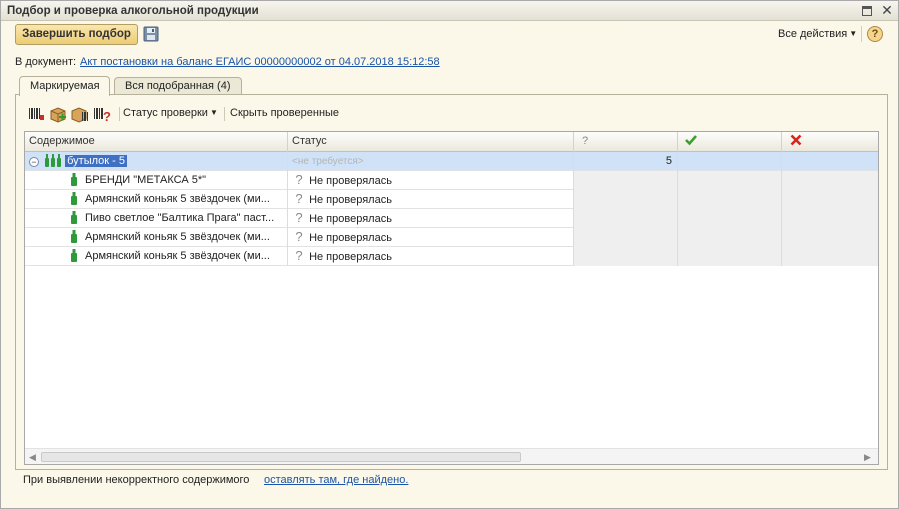 This screenshot has width=899, height=509. What do you see at coordinates (336, 480) in the screenshot?
I see `incorrect-content-action-link: оставлять там, где найдено.` at bounding box center [336, 480].